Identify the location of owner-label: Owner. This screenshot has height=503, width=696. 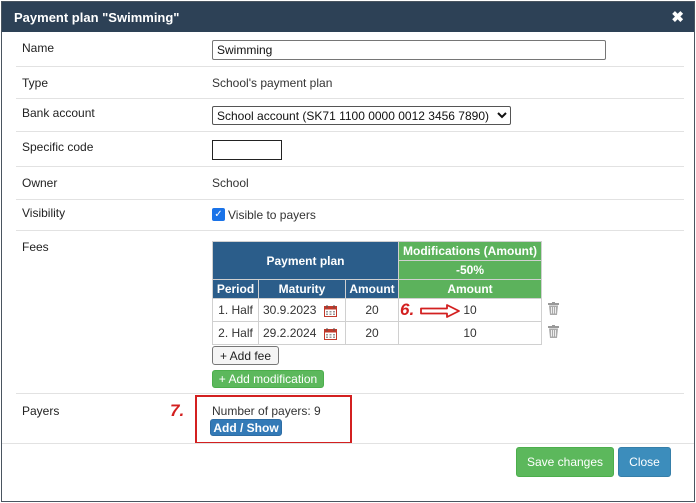
(40, 183).